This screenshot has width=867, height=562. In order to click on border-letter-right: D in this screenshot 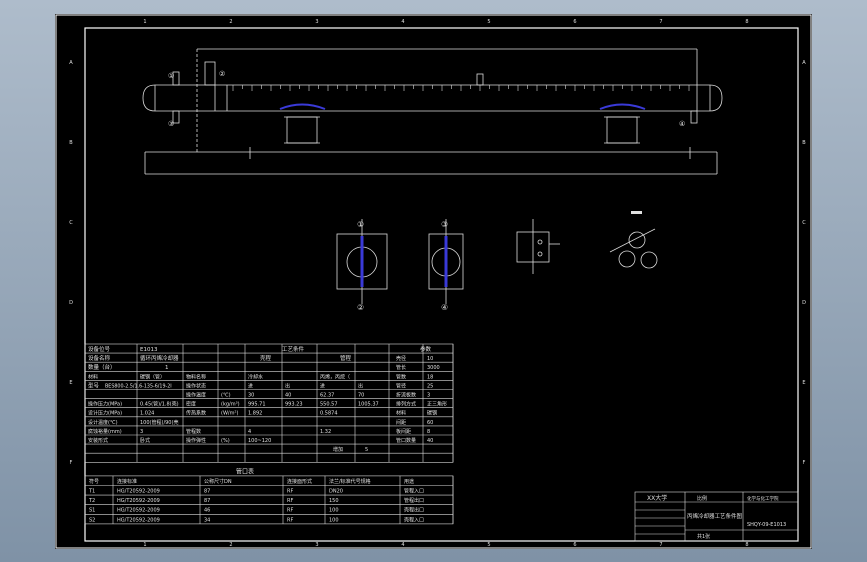, I will do `click(804, 303)`.